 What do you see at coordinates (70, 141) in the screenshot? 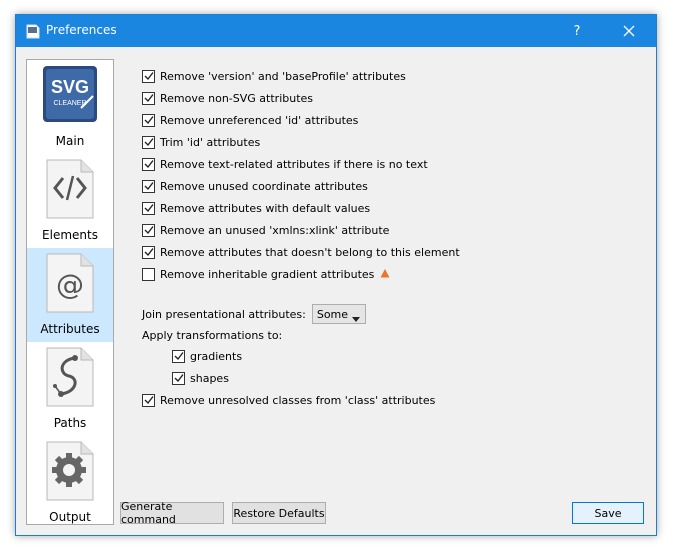
I see `sidebar-item-label: Main` at bounding box center [70, 141].